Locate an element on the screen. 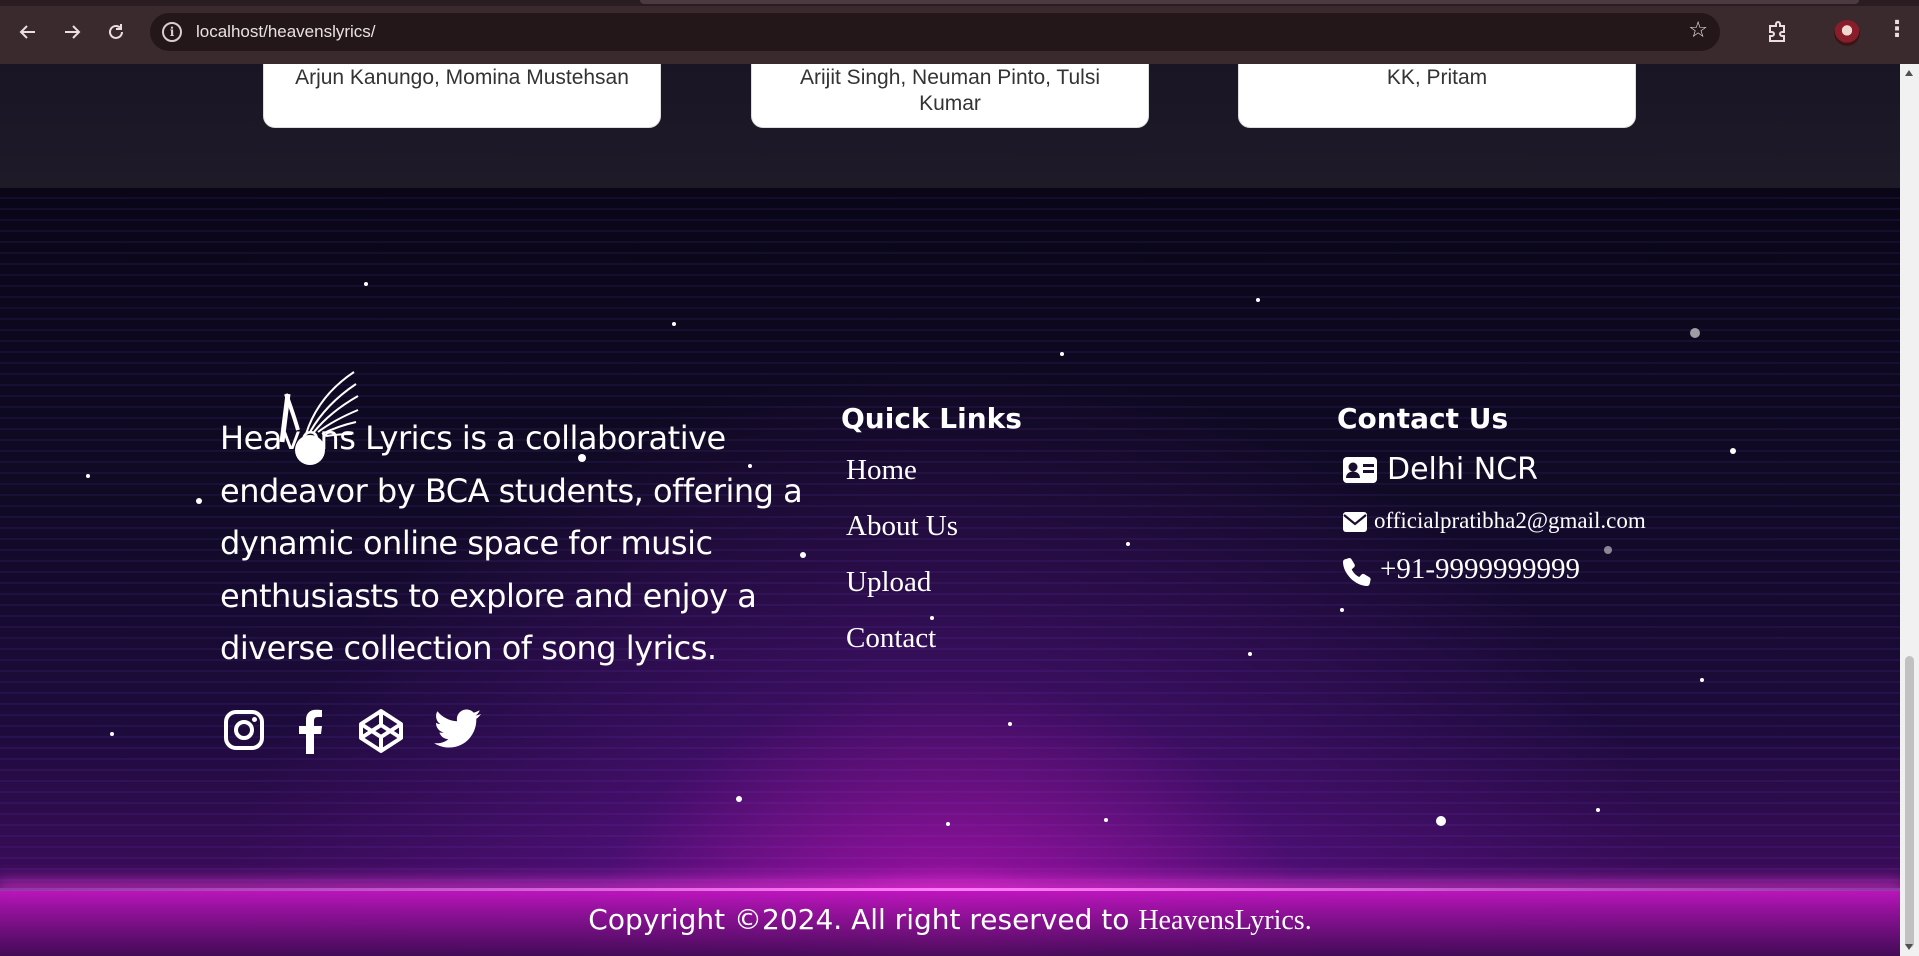  active-tab-edge is located at coordinates (1249, 2).